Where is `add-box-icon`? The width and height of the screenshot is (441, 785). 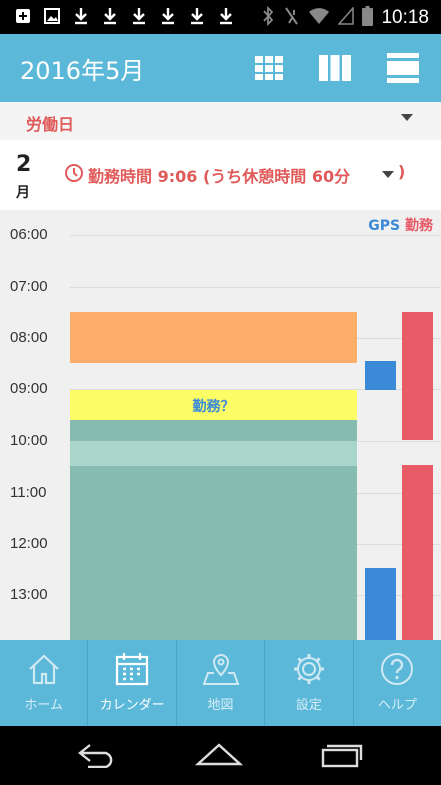 add-box-icon is located at coordinates (23, 16).